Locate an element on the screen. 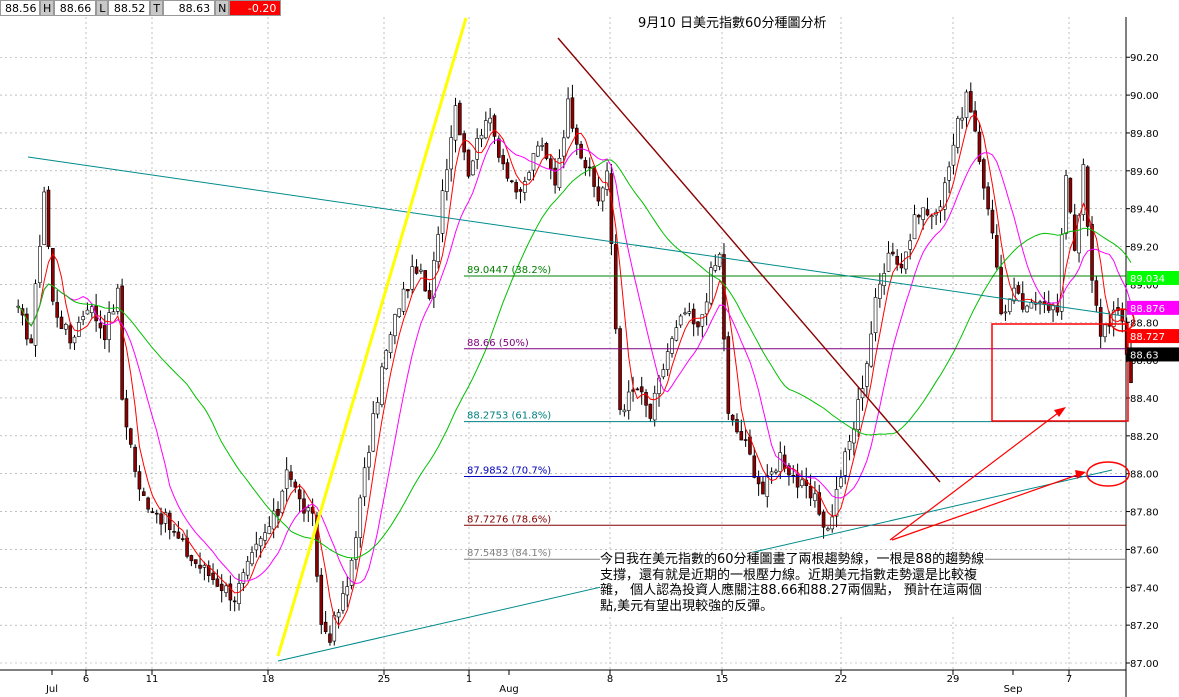  y-tick-label: 88.00 is located at coordinates (1144, 475).